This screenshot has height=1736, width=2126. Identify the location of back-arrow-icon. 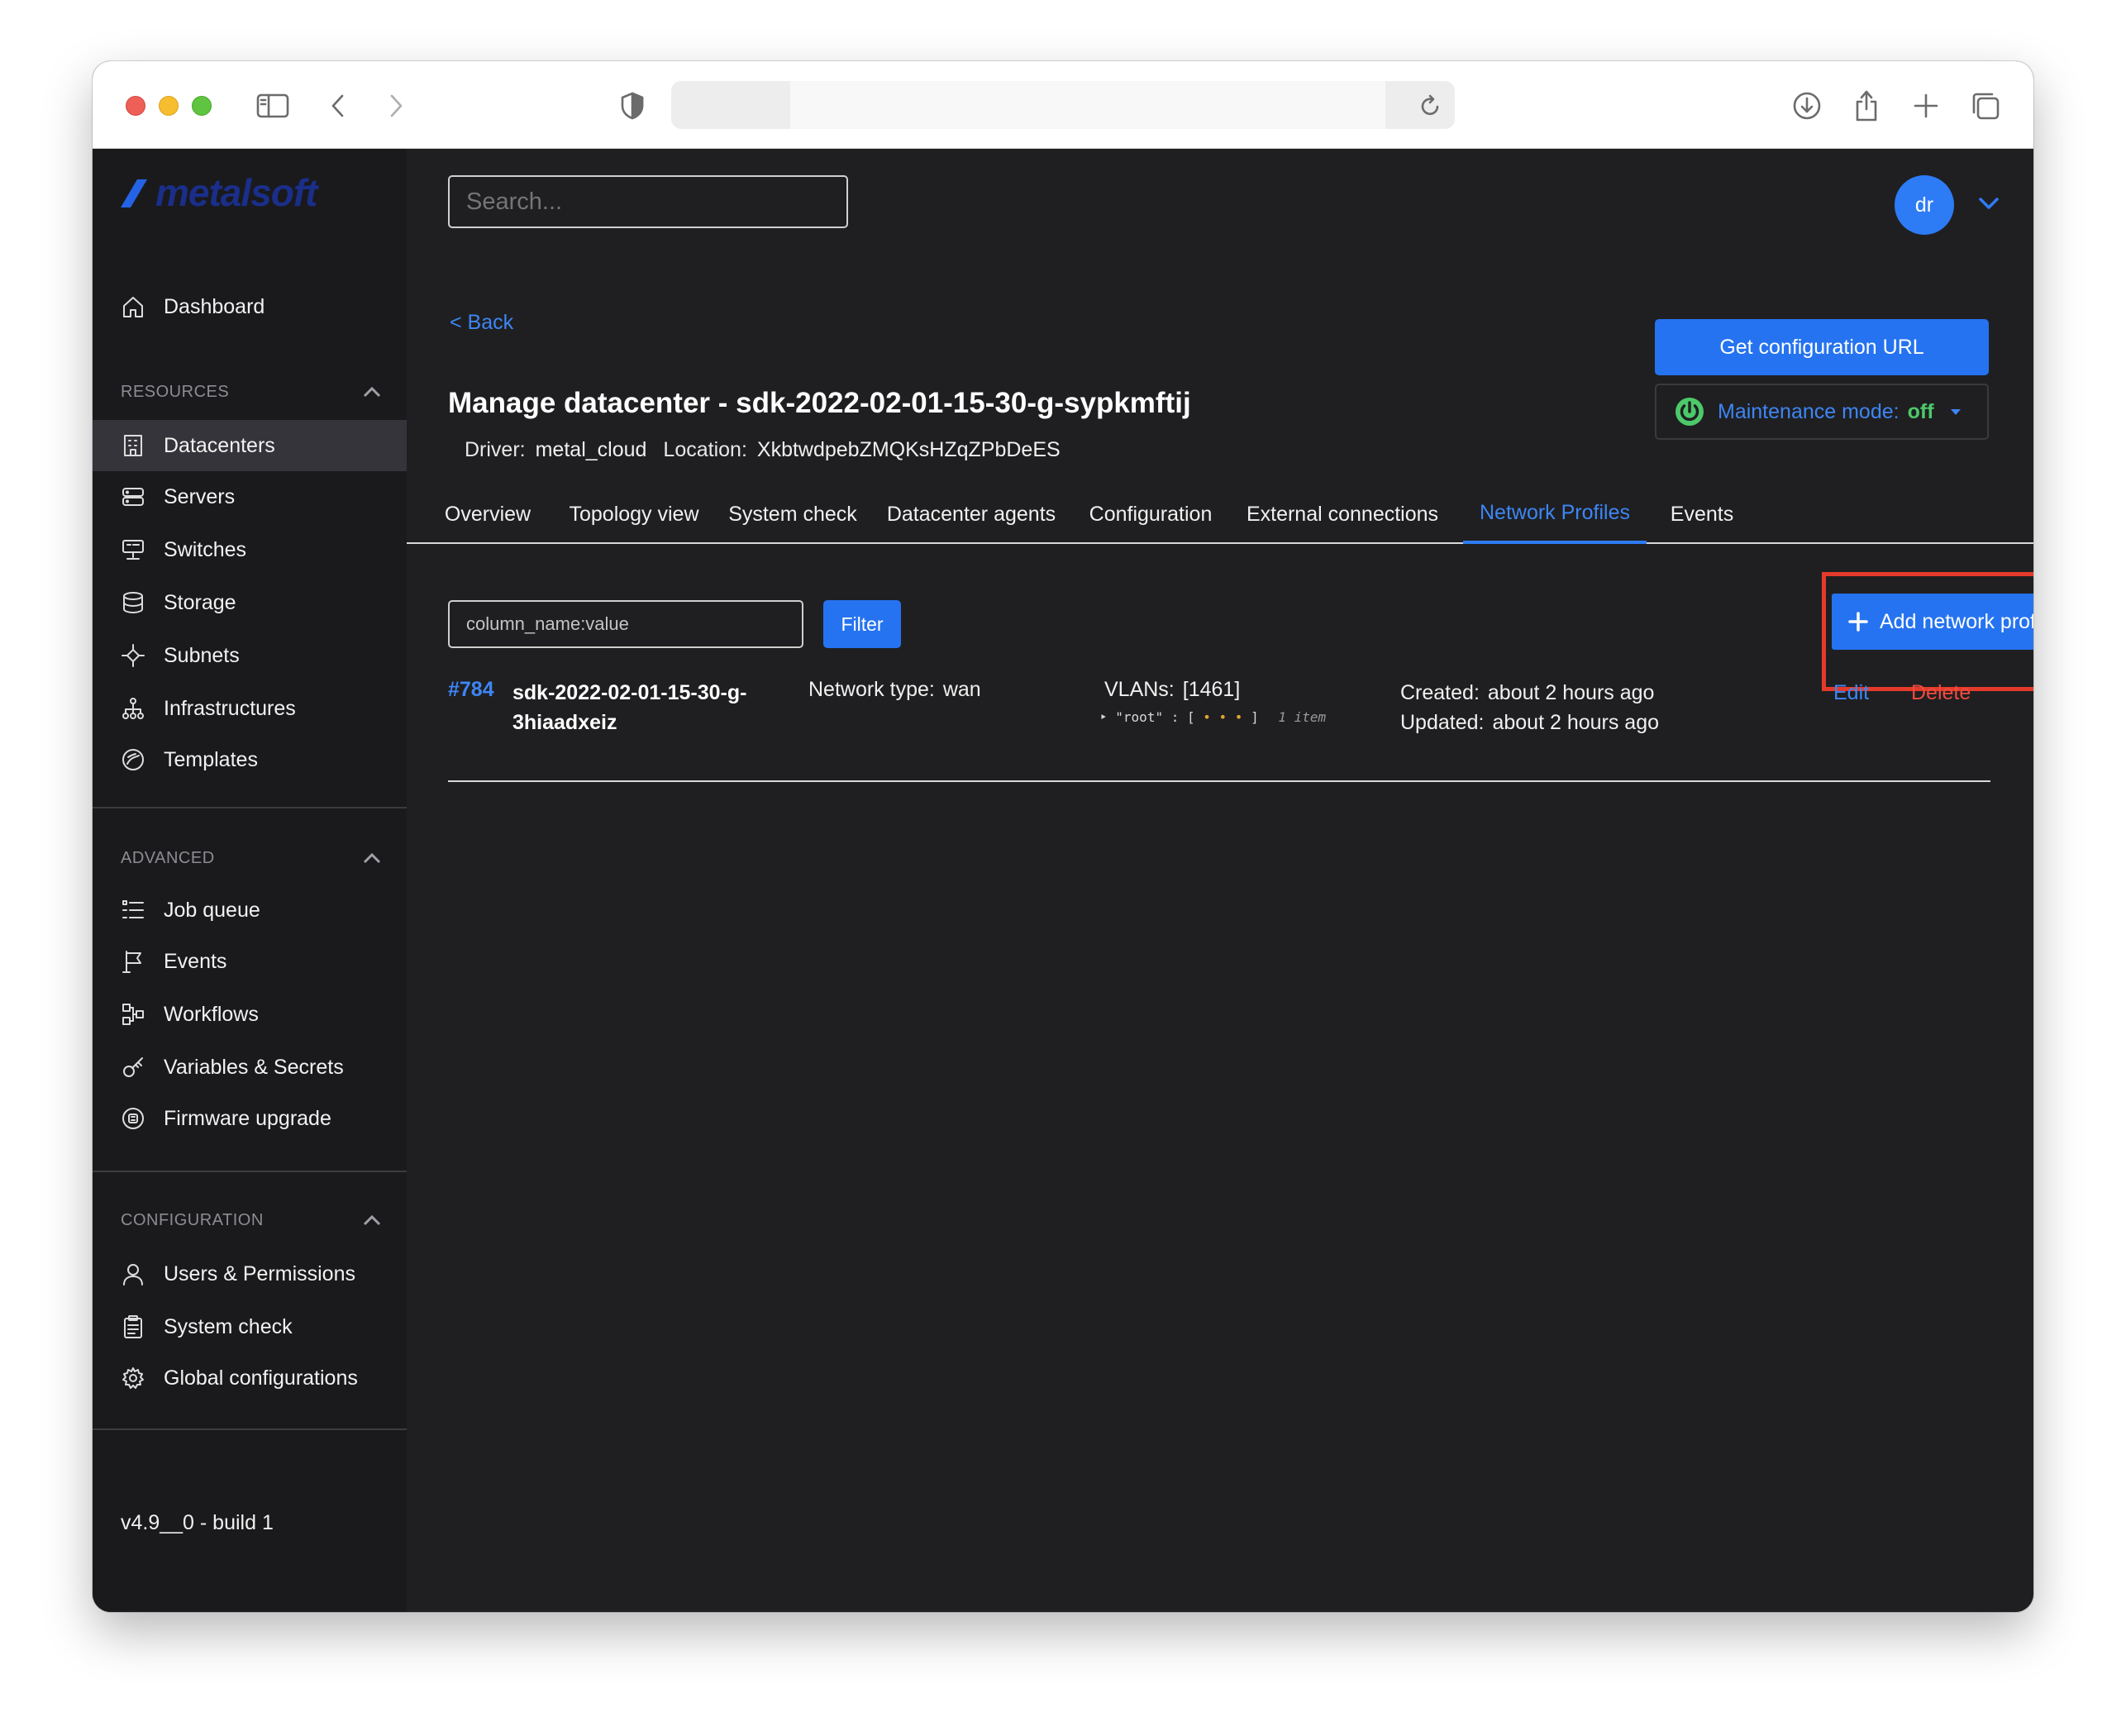
(338, 105).